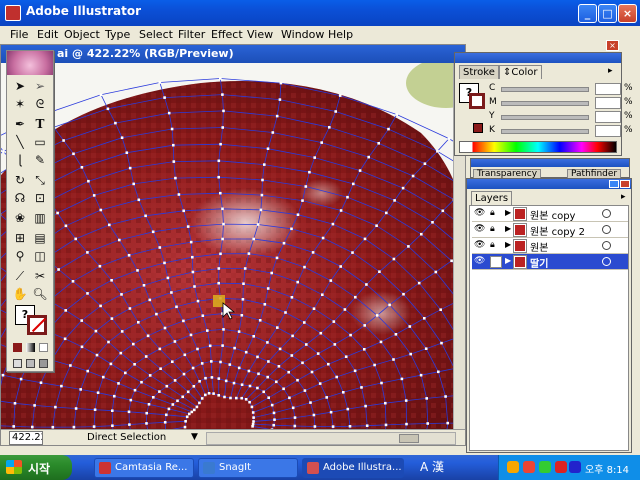 The height and width of the screenshot is (480, 640). I want to click on mesh-icon: ⊞, so click(20, 238).